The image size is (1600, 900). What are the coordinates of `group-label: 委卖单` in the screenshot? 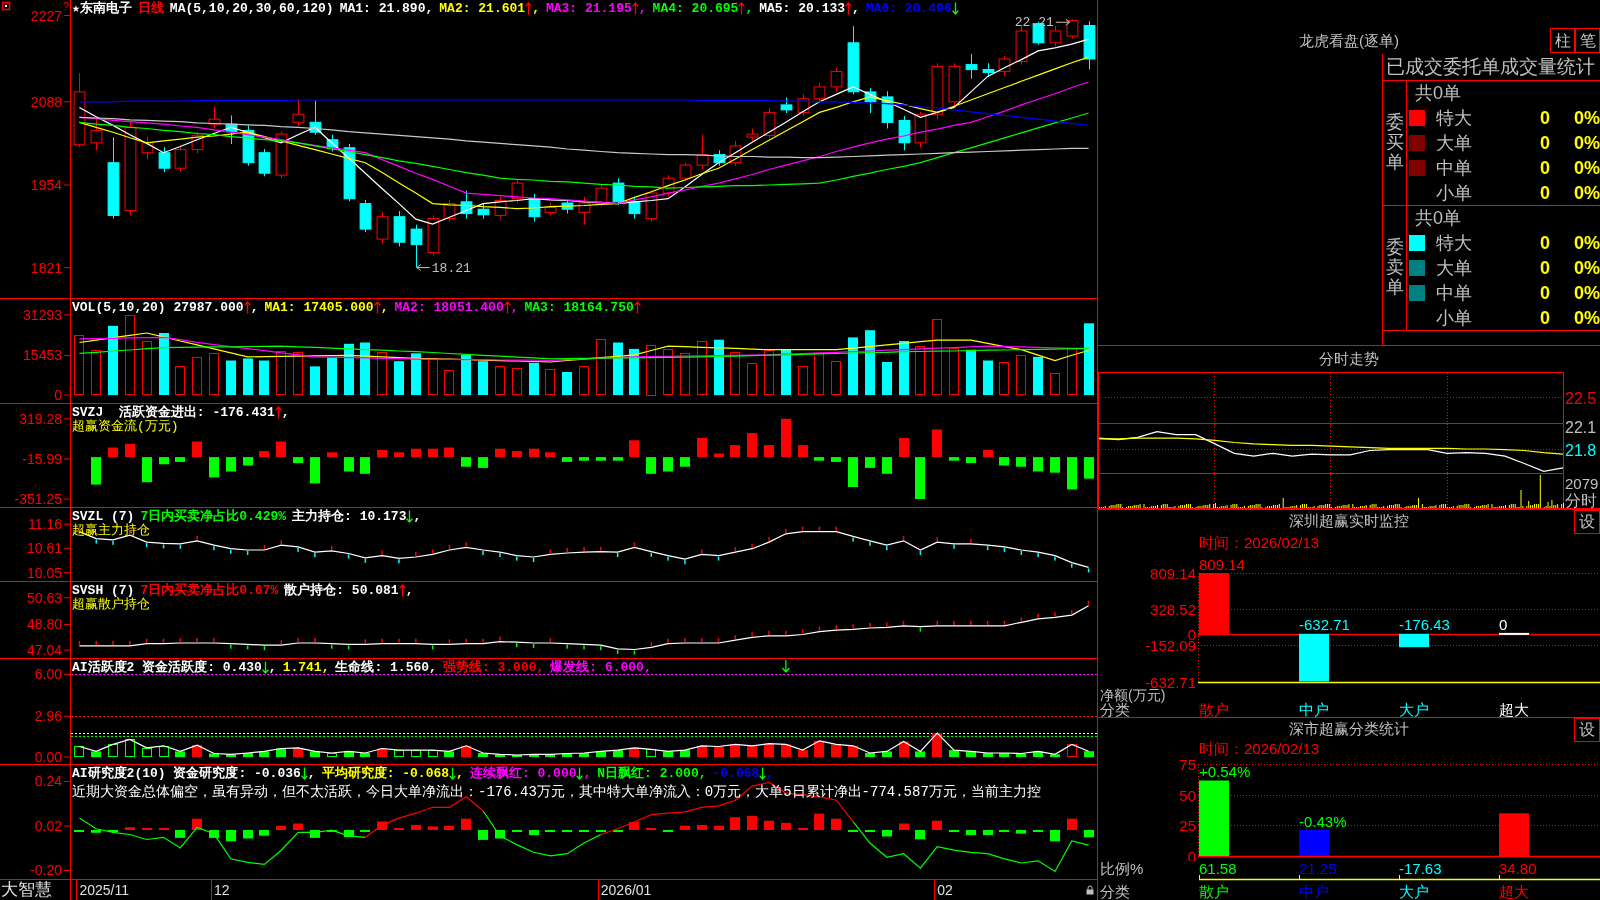 It's located at (1394, 268).